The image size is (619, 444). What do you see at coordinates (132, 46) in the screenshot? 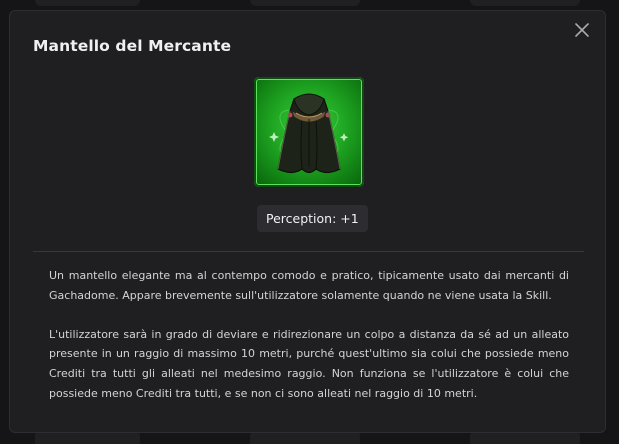
I see `modal-title: Mantello del Mercante` at bounding box center [132, 46].